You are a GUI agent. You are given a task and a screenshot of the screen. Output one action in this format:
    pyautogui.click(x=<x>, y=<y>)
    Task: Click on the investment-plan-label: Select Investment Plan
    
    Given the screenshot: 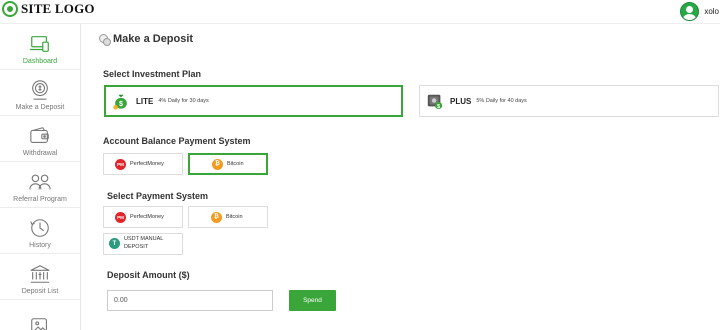 What is the action you would take?
    pyautogui.click(x=152, y=74)
    